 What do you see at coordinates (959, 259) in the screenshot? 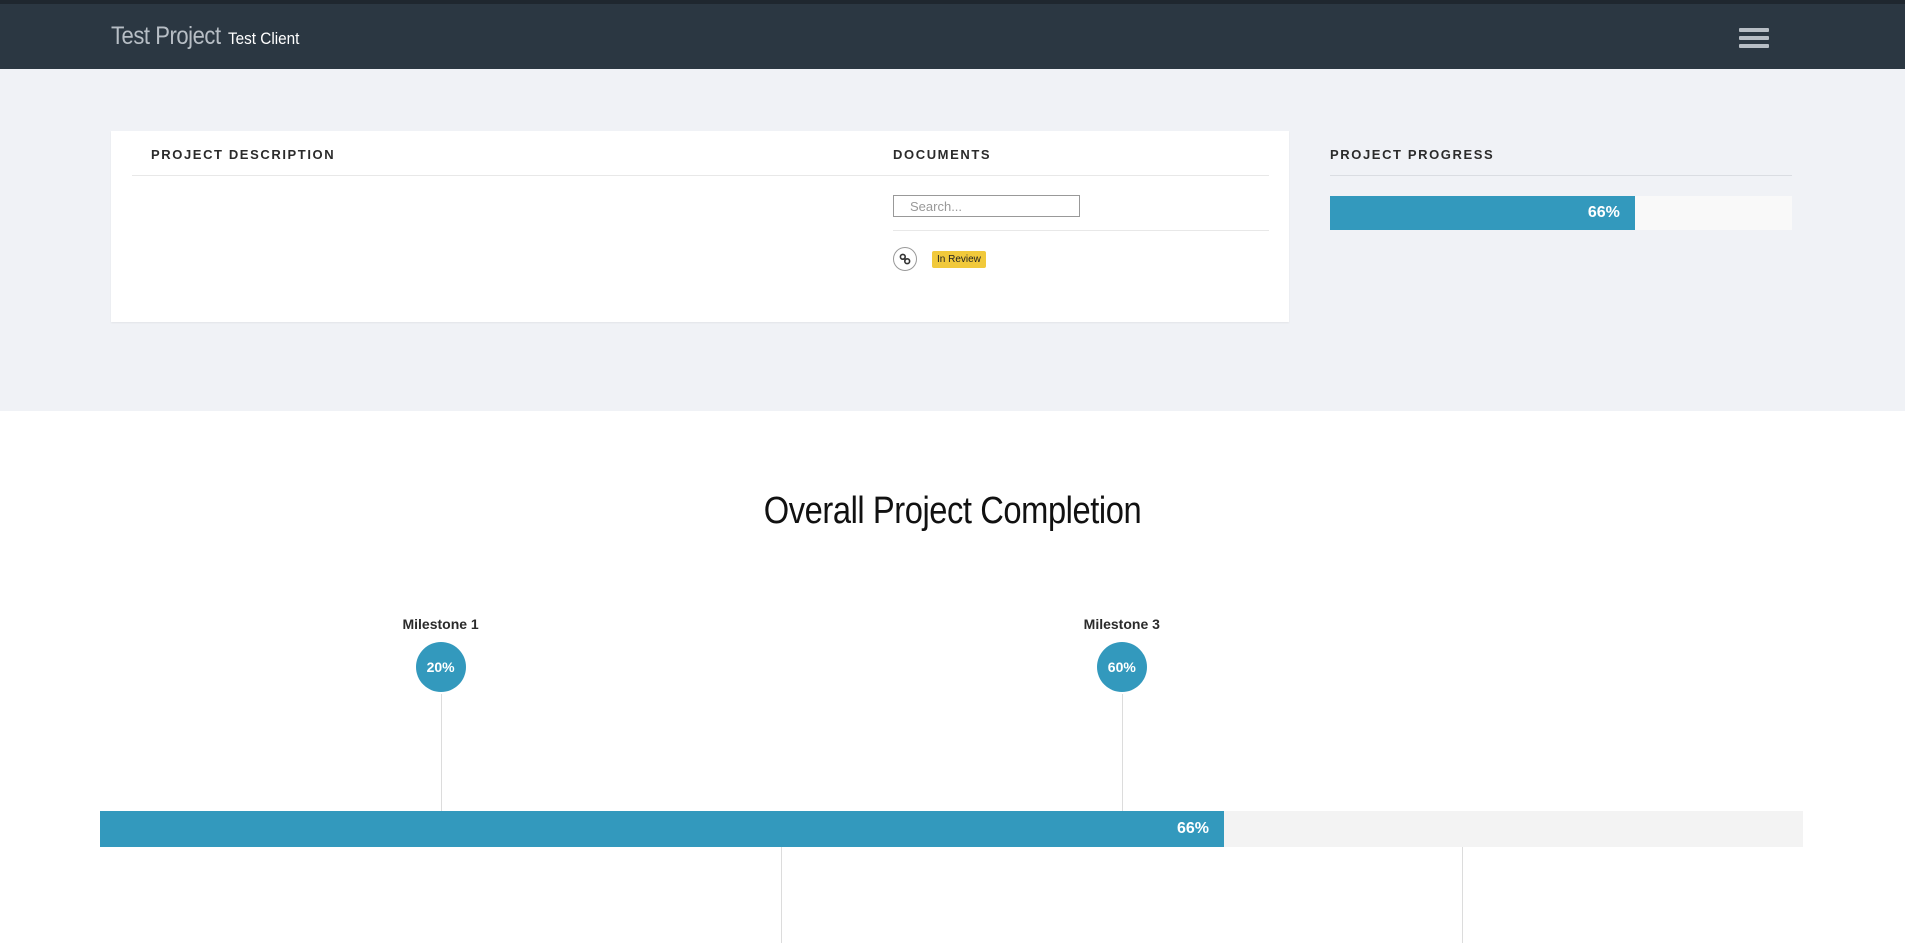
I see `status-badge: In Review` at bounding box center [959, 259].